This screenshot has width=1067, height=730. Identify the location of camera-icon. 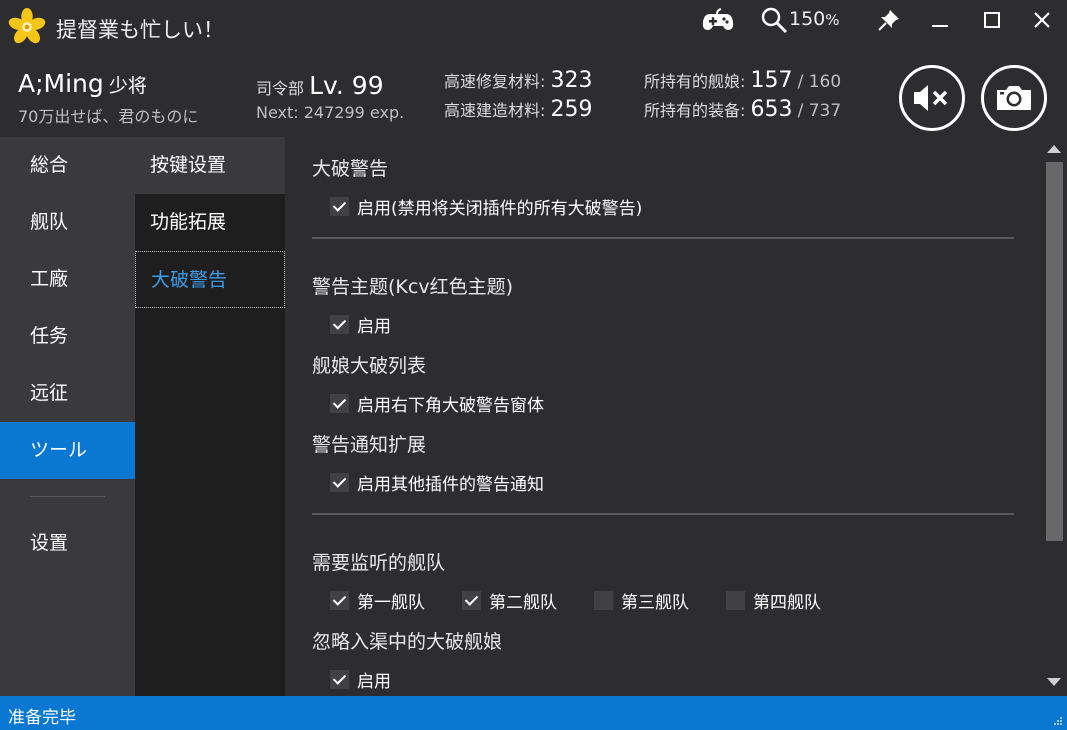
(1014, 98).